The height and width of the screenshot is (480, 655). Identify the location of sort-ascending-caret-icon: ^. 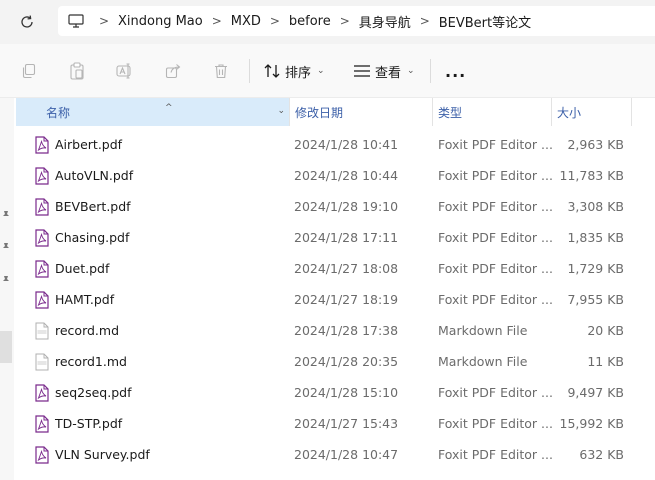
(169, 108).